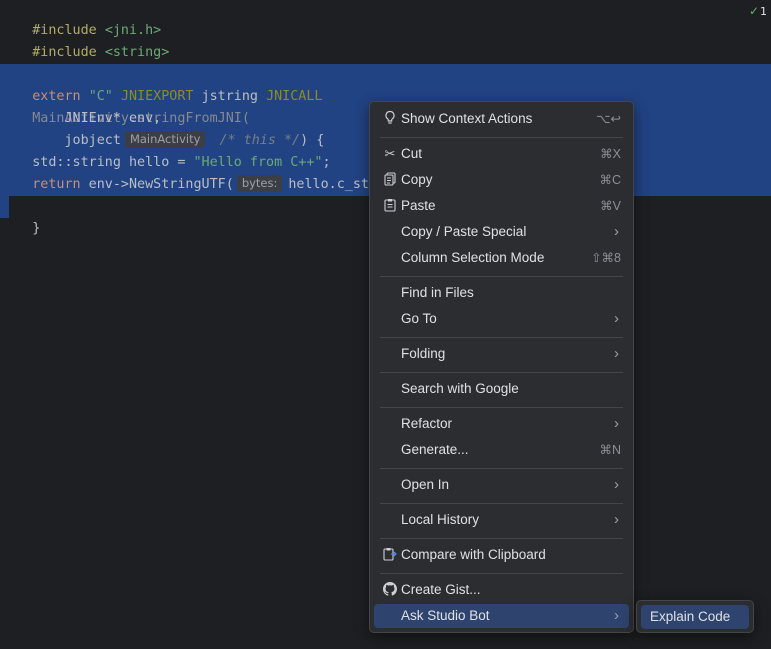 This screenshot has width=771, height=649. Describe the element at coordinates (501, 485) in the screenshot. I see `menu-item-open-in: Open In ›` at that location.